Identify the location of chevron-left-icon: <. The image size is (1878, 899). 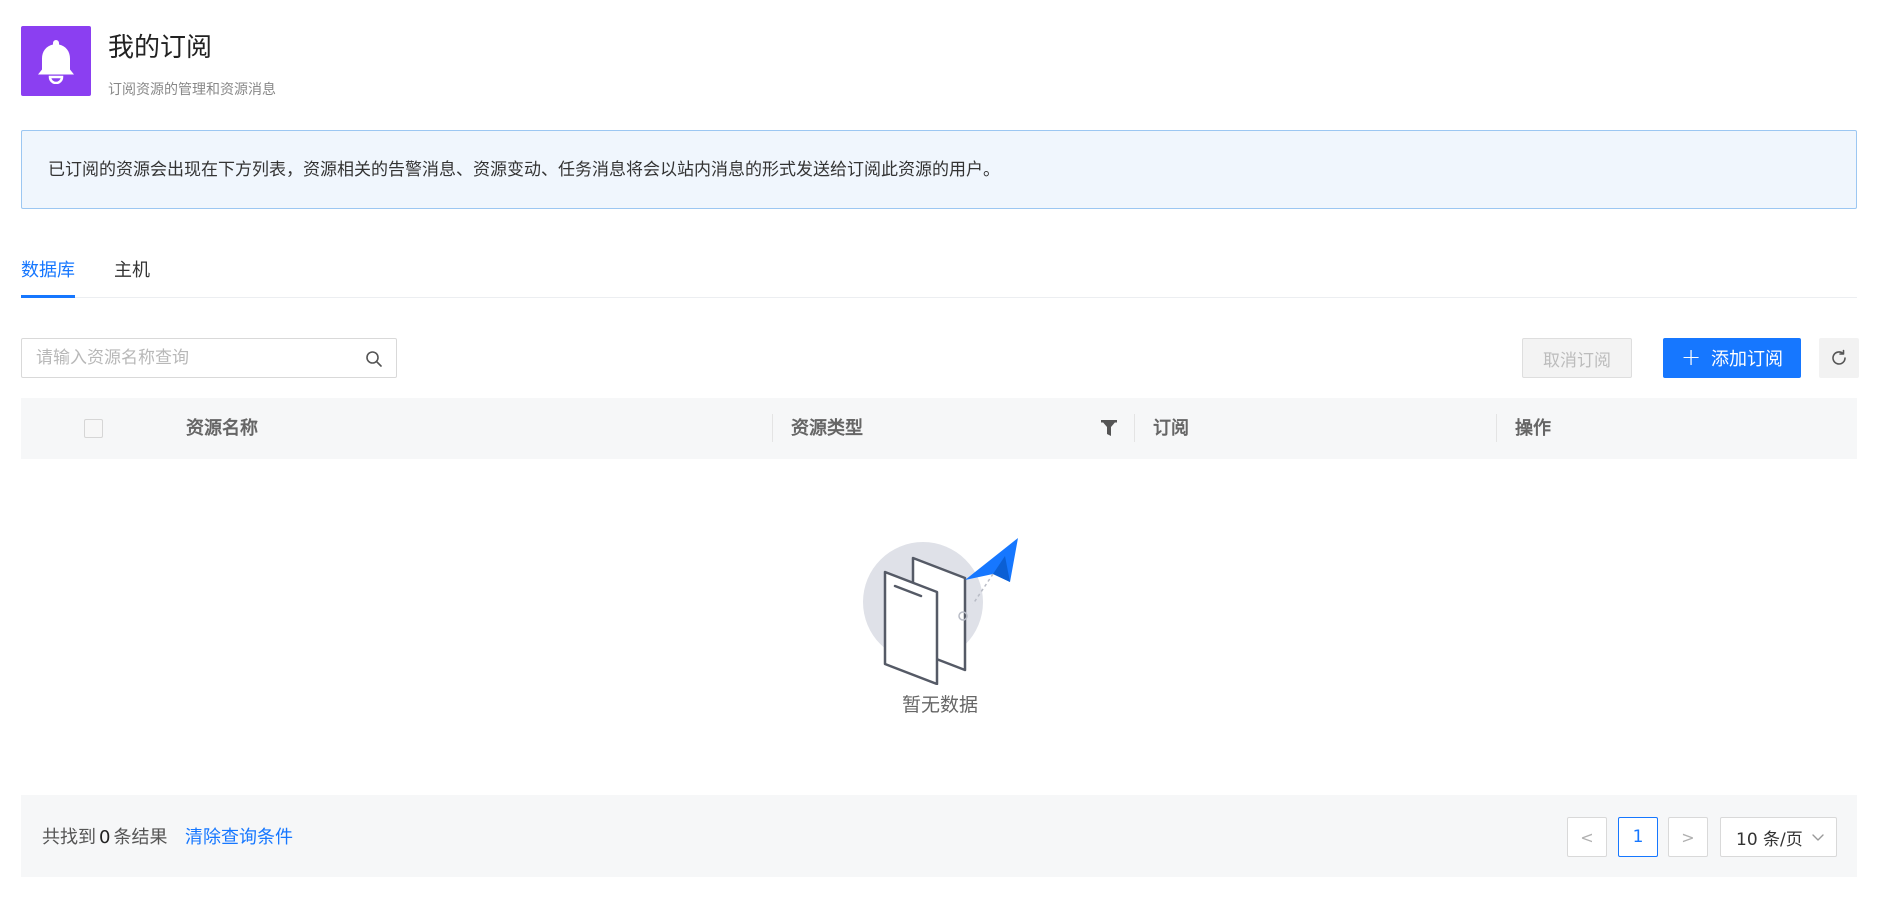
(1587, 837).